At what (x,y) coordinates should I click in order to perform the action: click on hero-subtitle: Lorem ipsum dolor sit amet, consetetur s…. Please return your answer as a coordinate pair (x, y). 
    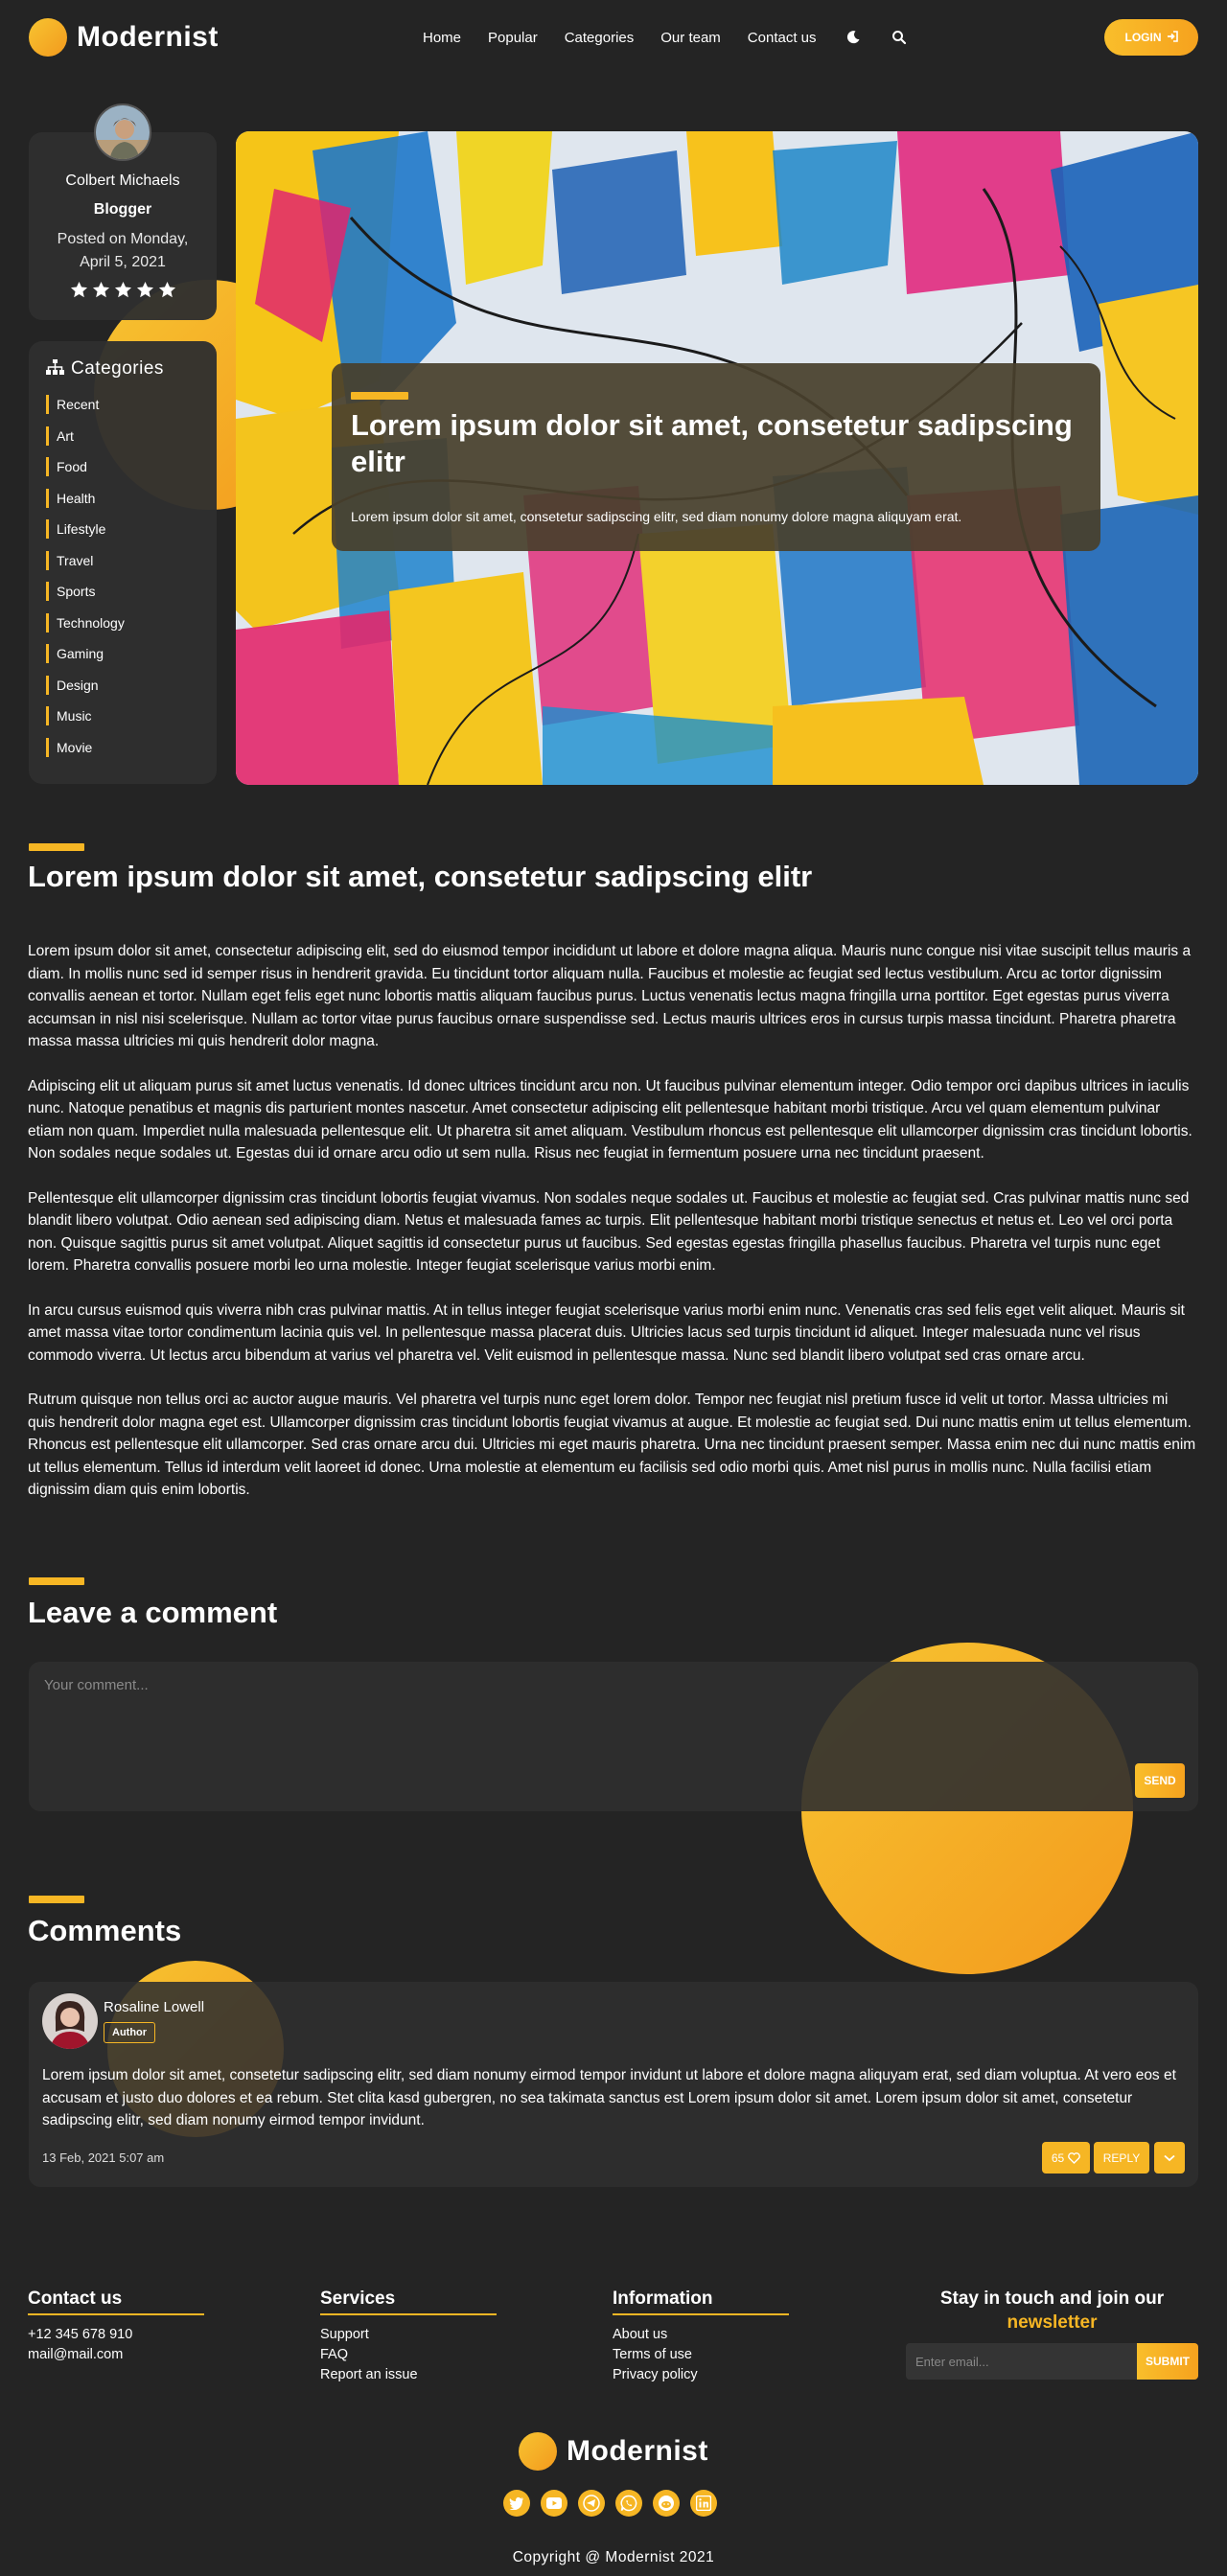
    Looking at the image, I should click on (656, 516).